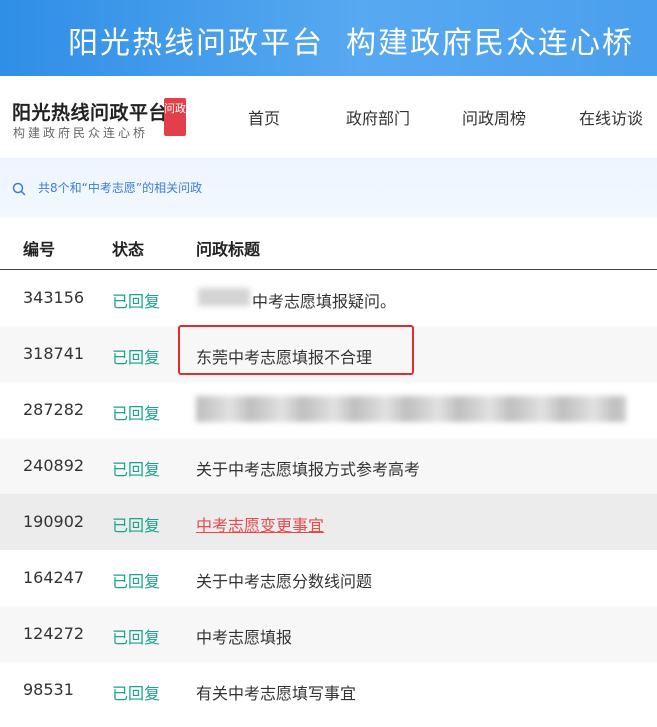  What do you see at coordinates (378, 117) in the screenshot?
I see `nav-item-departments: 政府部门` at bounding box center [378, 117].